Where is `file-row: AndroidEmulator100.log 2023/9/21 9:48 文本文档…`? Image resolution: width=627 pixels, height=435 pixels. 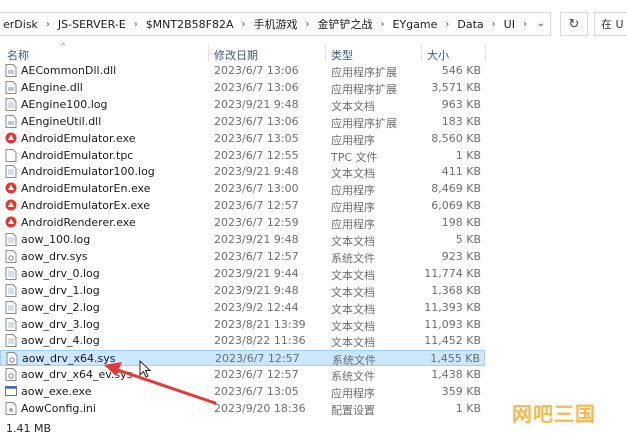
file-row: AndroidEmulator100.log 2023/9/21 9:48 文本文档… is located at coordinates (242, 172).